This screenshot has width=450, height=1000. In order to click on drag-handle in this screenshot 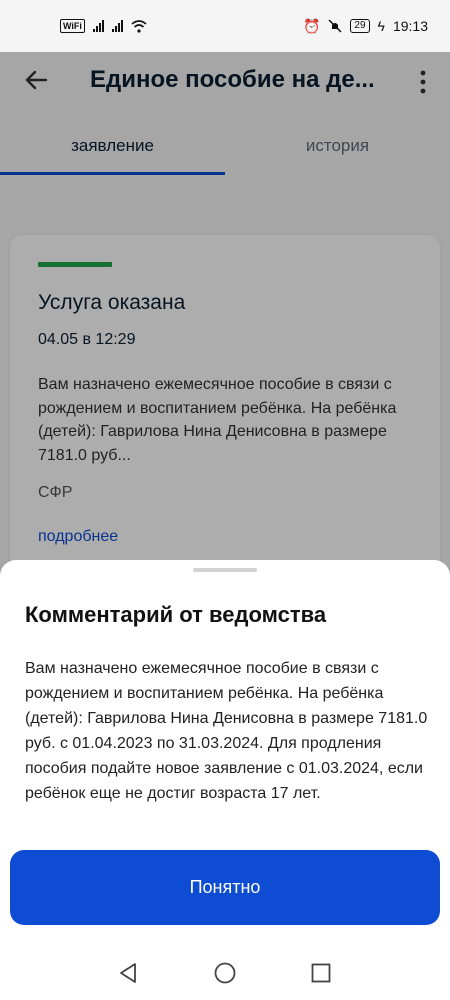, I will do `click(225, 570)`.